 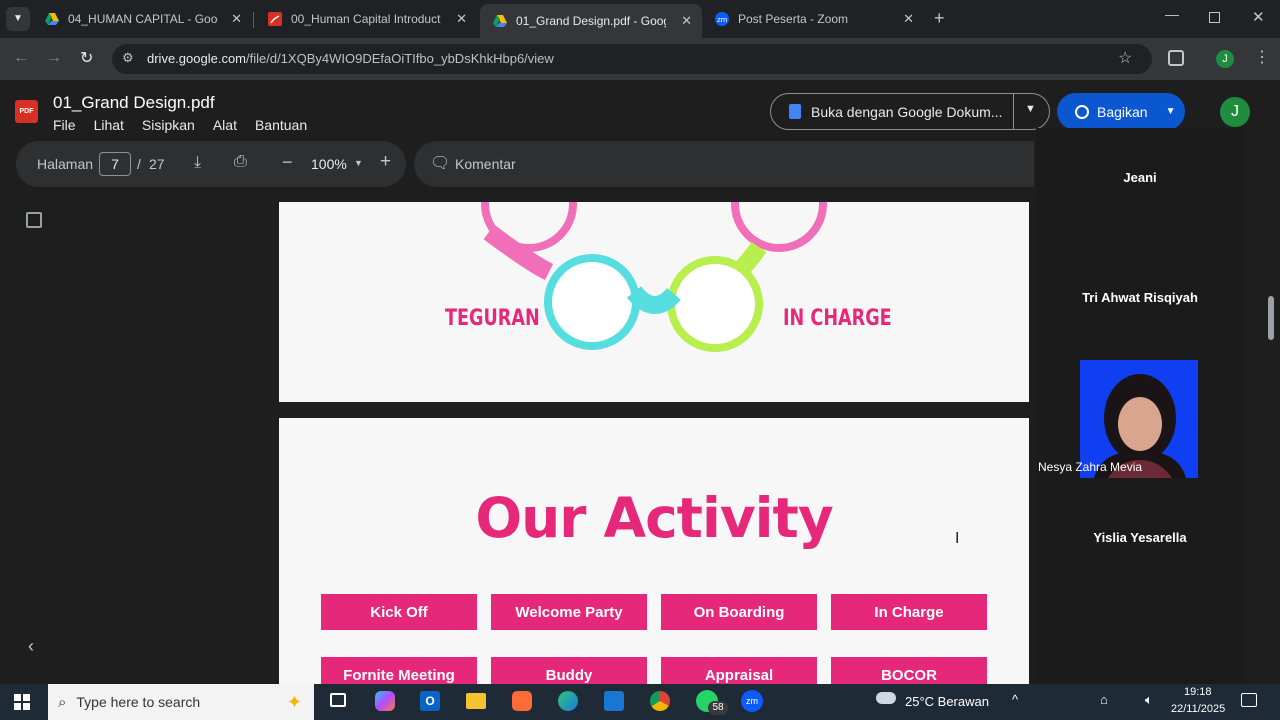 What do you see at coordinates (660, 701) in the screenshot?
I see `chrome-icon` at bounding box center [660, 701].